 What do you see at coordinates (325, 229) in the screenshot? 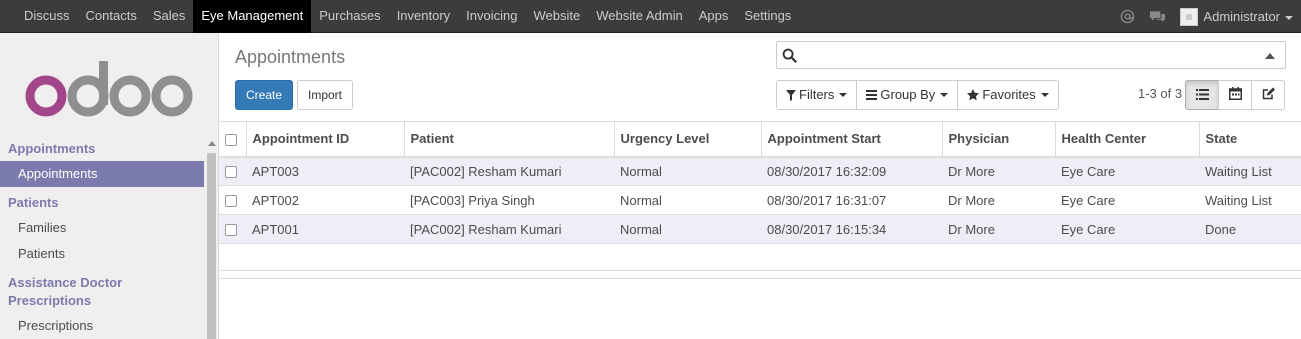
I see `cell-appointment-id: APT001` at bounding box center [325, 229].